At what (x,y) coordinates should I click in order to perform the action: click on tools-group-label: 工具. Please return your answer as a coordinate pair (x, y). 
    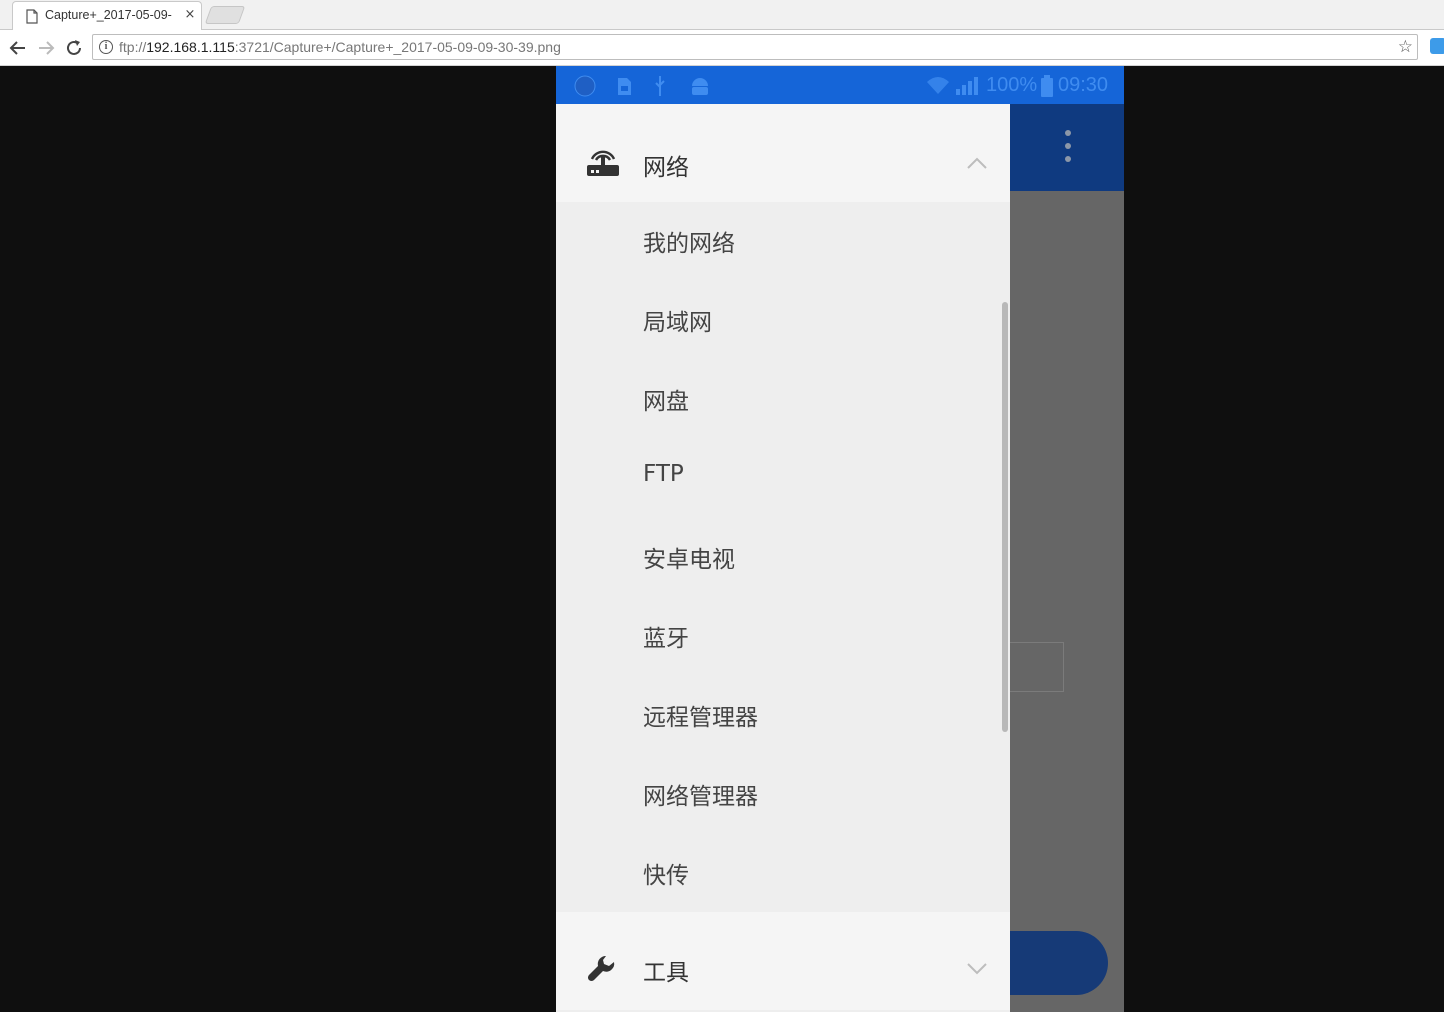
    Looking at the image, I should click on (666, 973).